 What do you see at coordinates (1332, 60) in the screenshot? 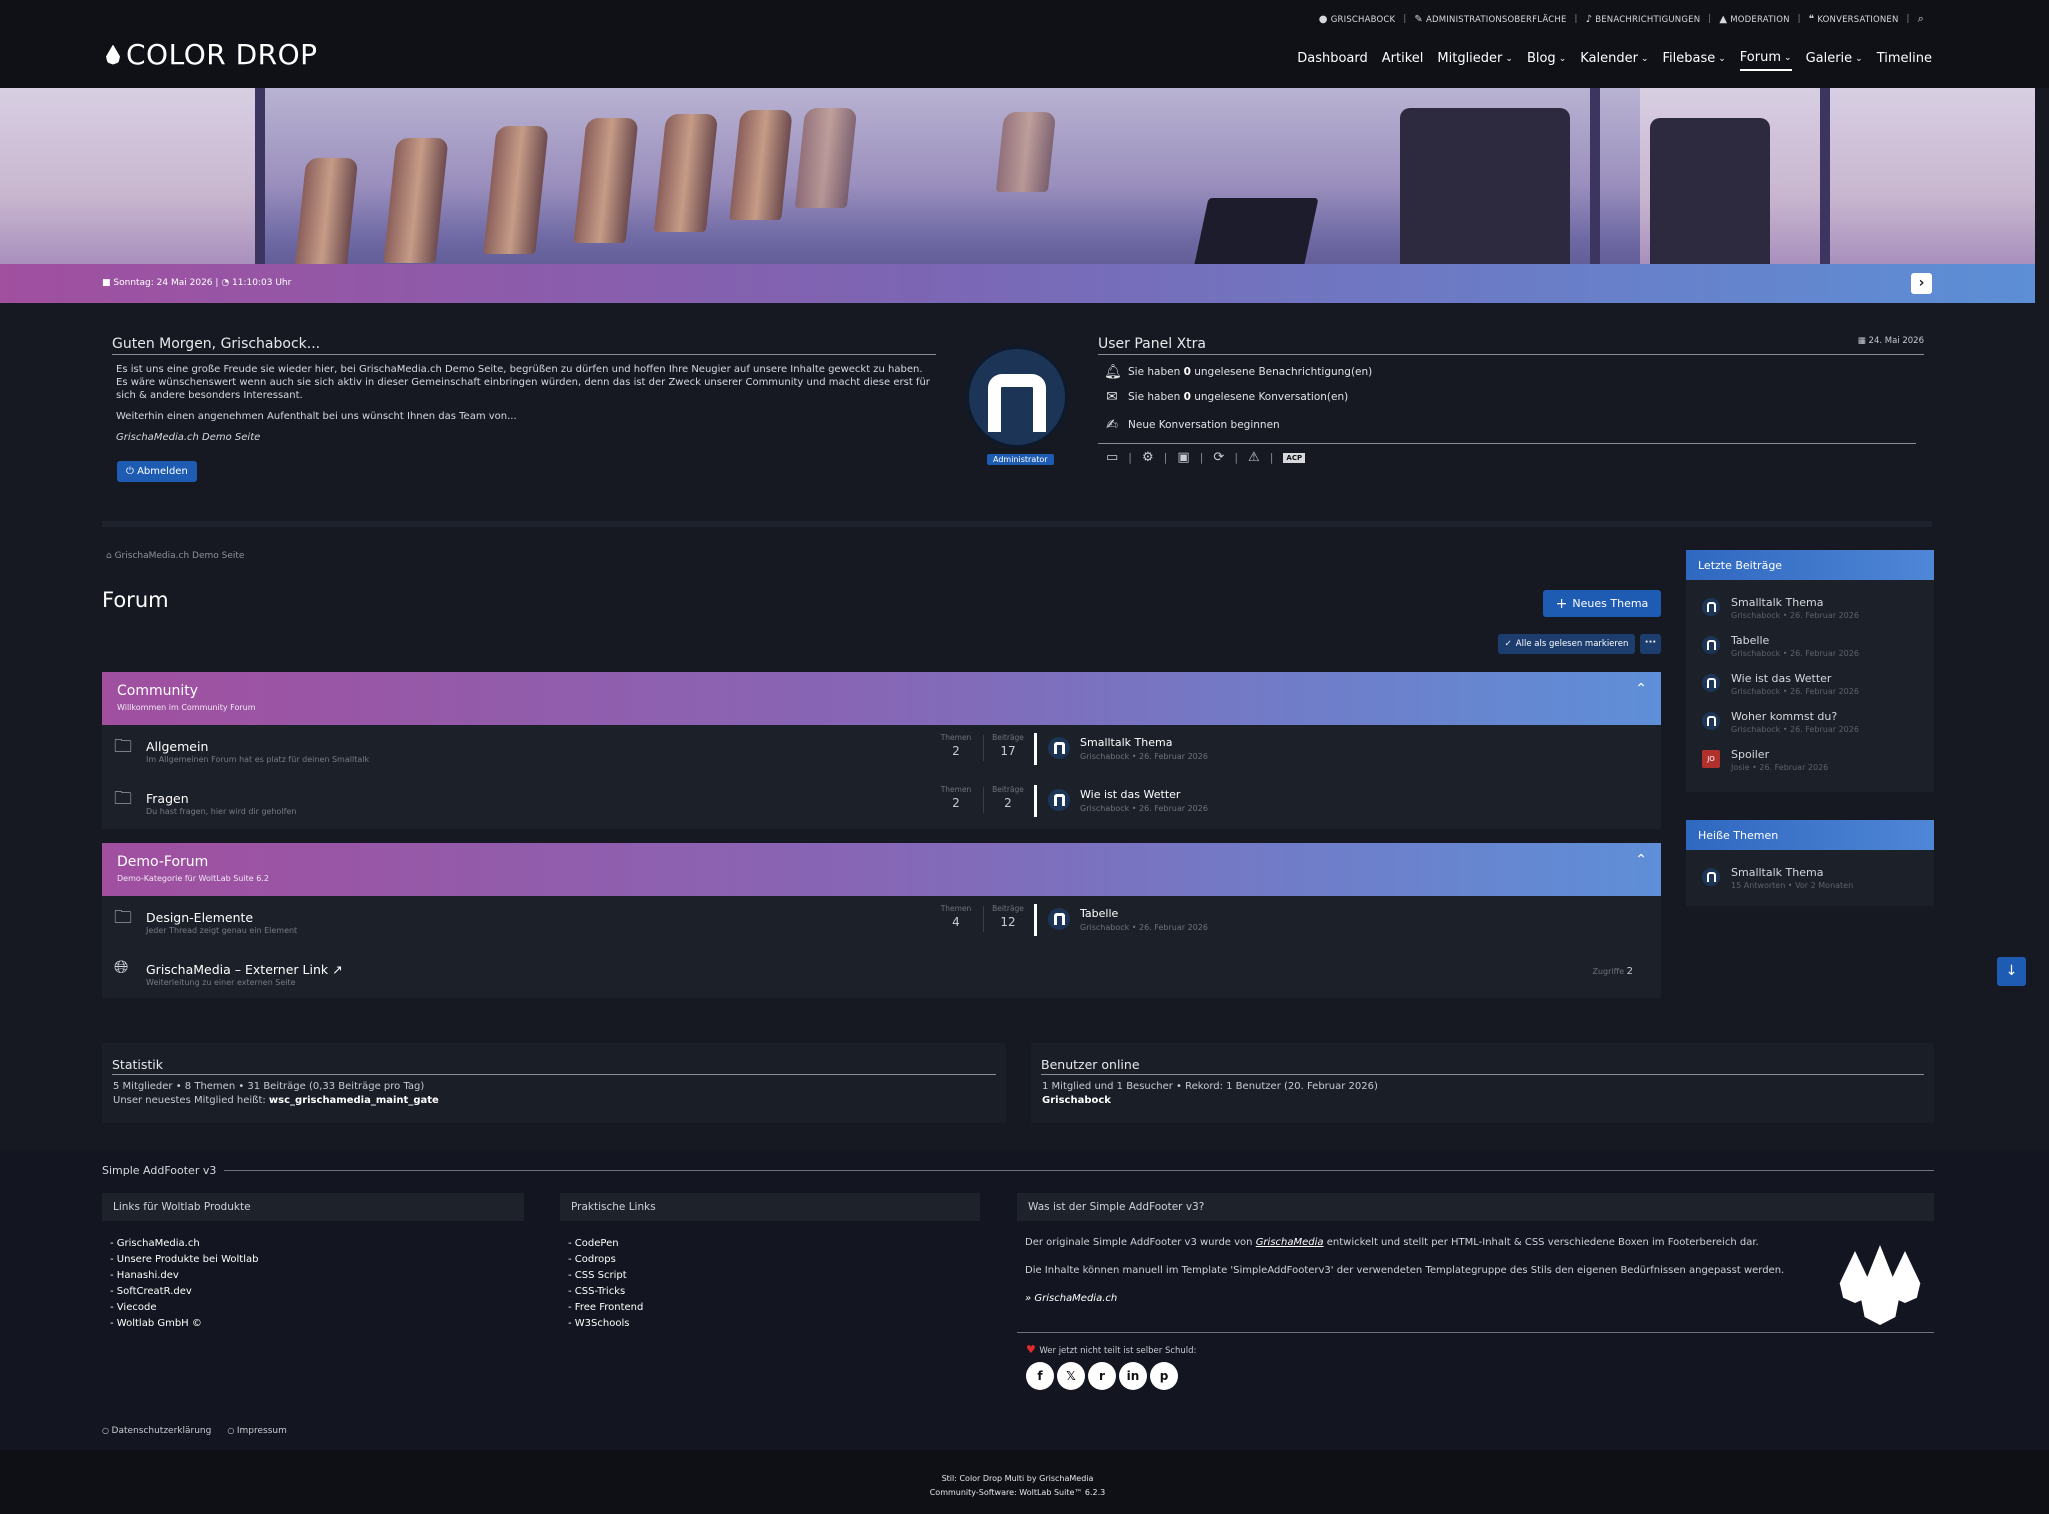
I see `nav-dashboard: Dashboard` at bounding box center [1332, 60].